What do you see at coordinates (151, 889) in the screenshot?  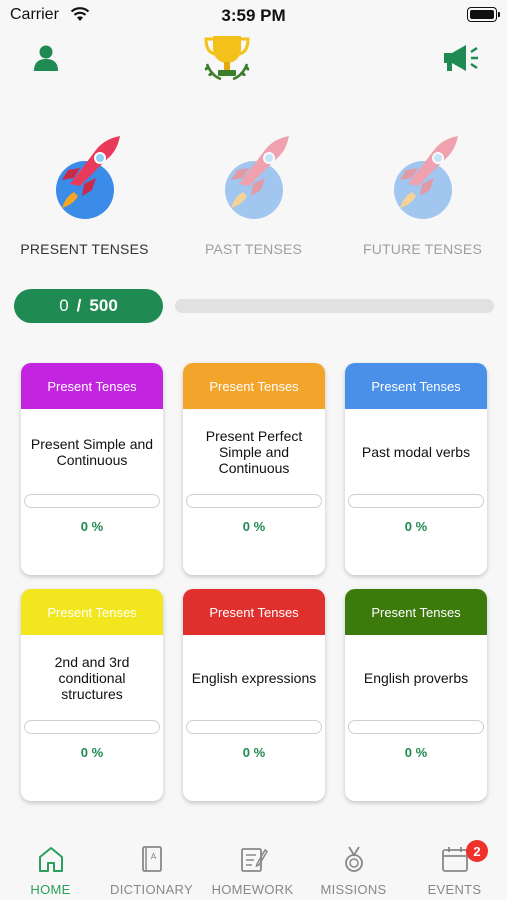 I see `tab-label: DICTIONARY` at bounding box center [151, 889].